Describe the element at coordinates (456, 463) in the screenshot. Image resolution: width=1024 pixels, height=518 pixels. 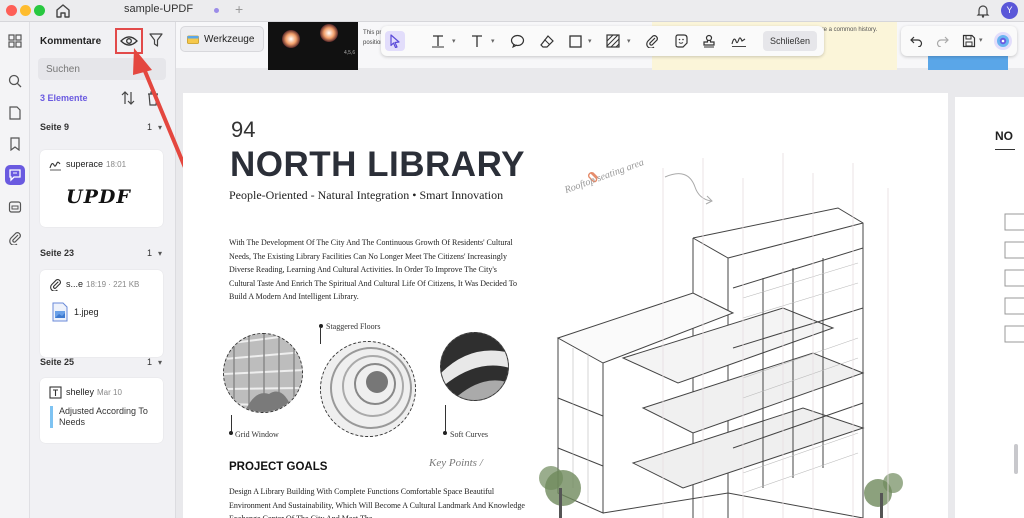
I see `key-points-label: Key Points /` at that location.